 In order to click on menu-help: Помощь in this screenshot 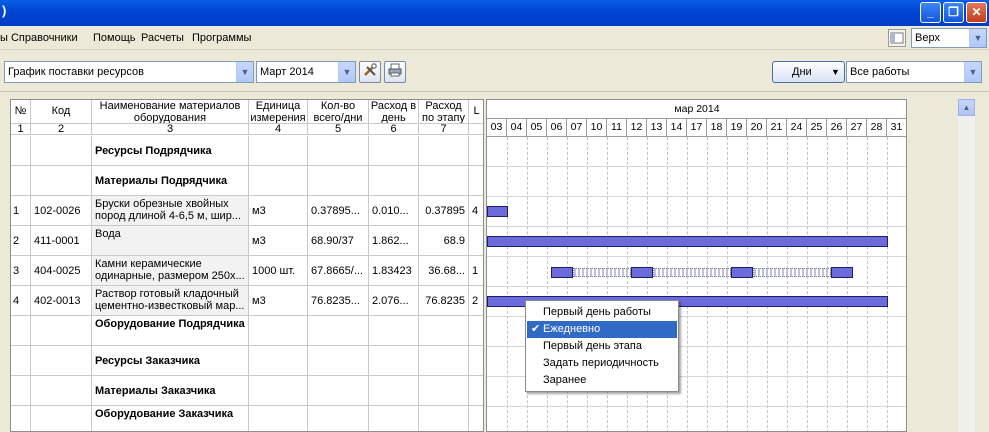, I will do `click(114, 38)`.